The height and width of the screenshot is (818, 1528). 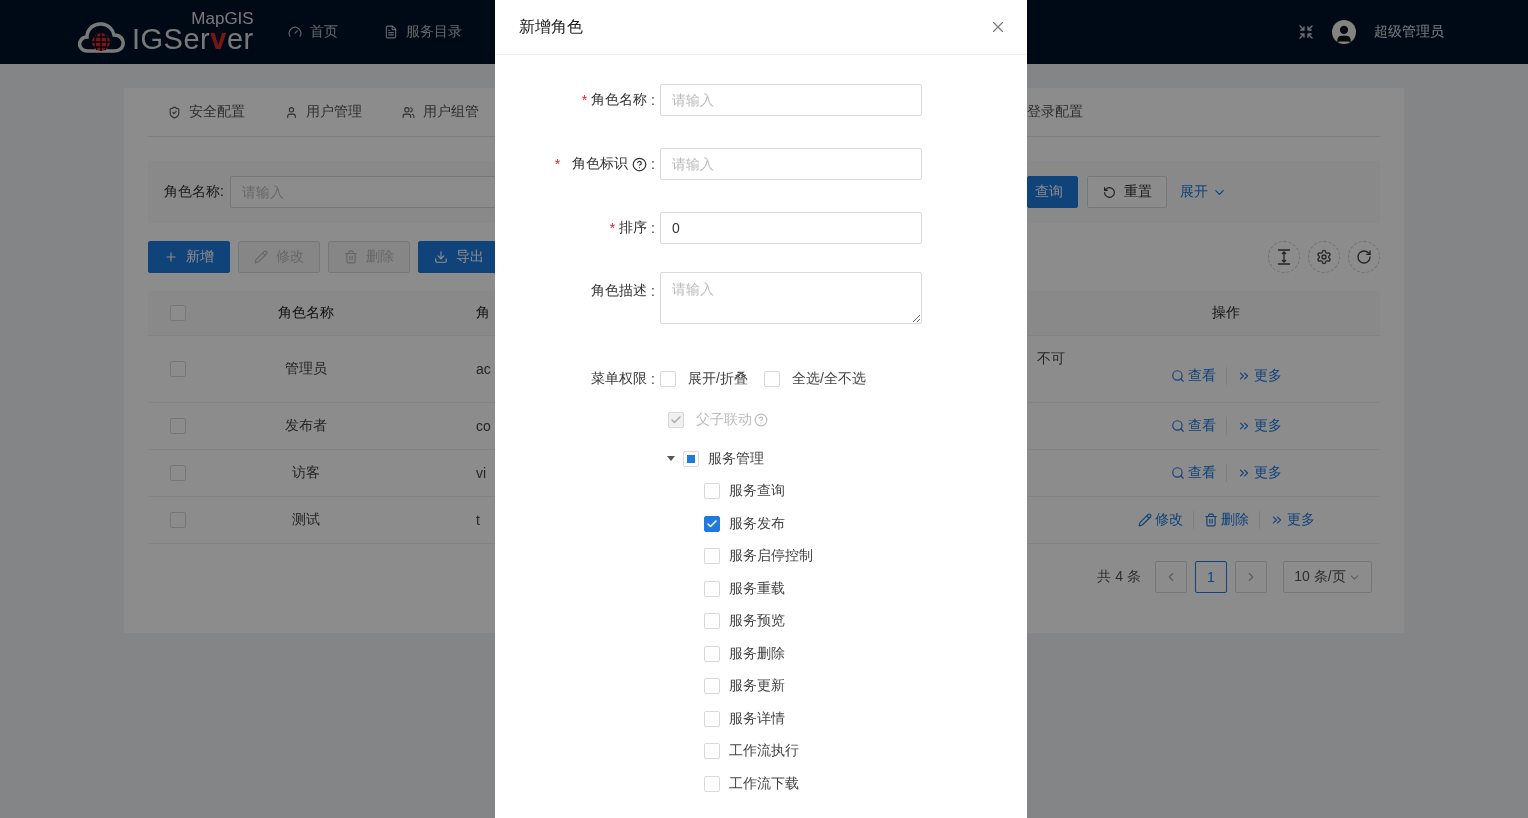 What do you see at coordinates (736, 458) in the screenshot?
I see `tree-item-label: 服务管理` at bounding box center [736, 458].